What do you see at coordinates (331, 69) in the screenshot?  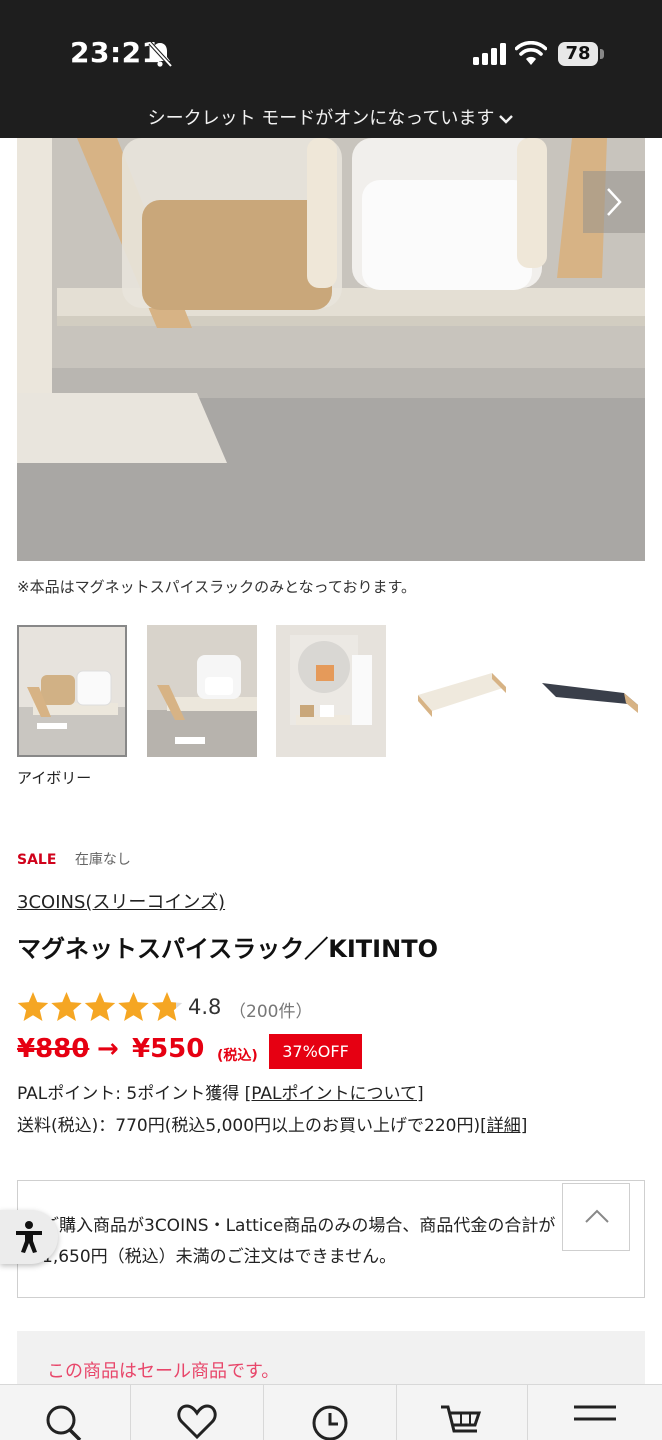 I see `status-bar: 23:21 78 シークレット モードがオンになっています` at bounding box center [331, 69].